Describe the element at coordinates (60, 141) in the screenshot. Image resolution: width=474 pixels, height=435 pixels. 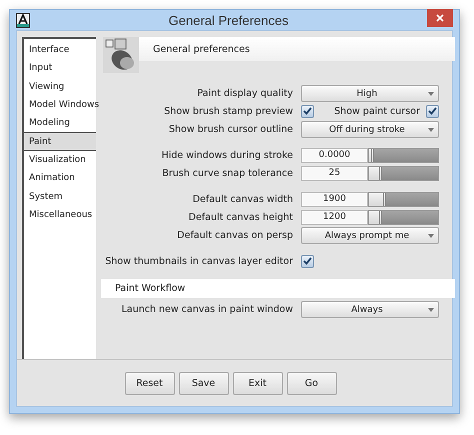
I see `category-item: Paint` at that location.